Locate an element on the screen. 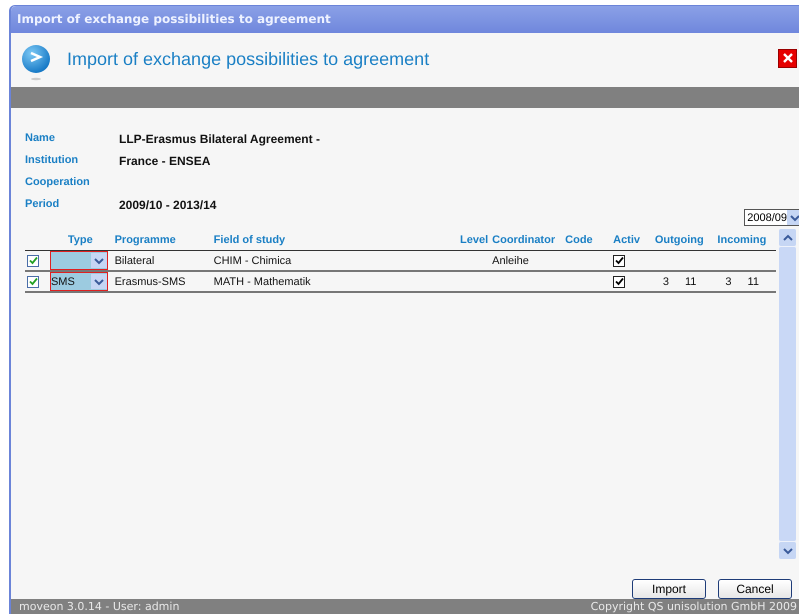  detail-value: France - ENSEA is located at coordinates (165, 161).